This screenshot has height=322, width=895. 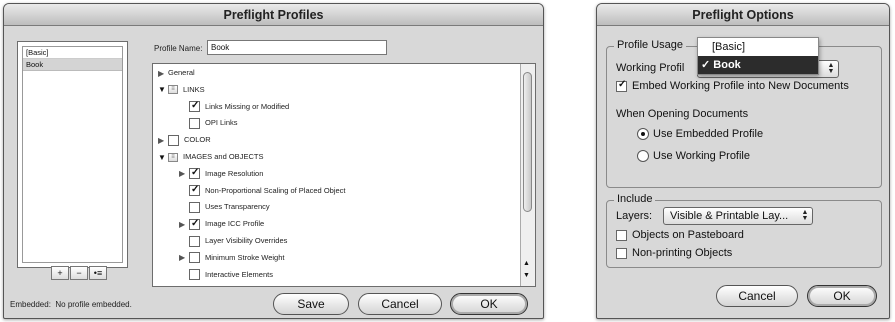 What do you see at coordinates (706, 65) in the screenshot?
I see `checkmark-icon: ✓` at bounding box center [706, 65].